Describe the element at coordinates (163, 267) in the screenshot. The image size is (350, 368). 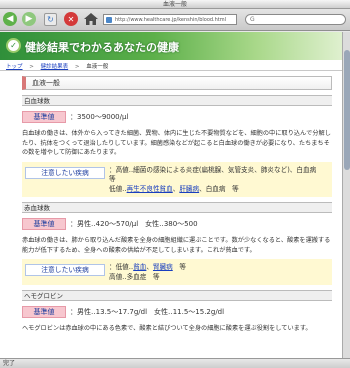
I see `kidney-disease-link: 腎臓病` at that location.